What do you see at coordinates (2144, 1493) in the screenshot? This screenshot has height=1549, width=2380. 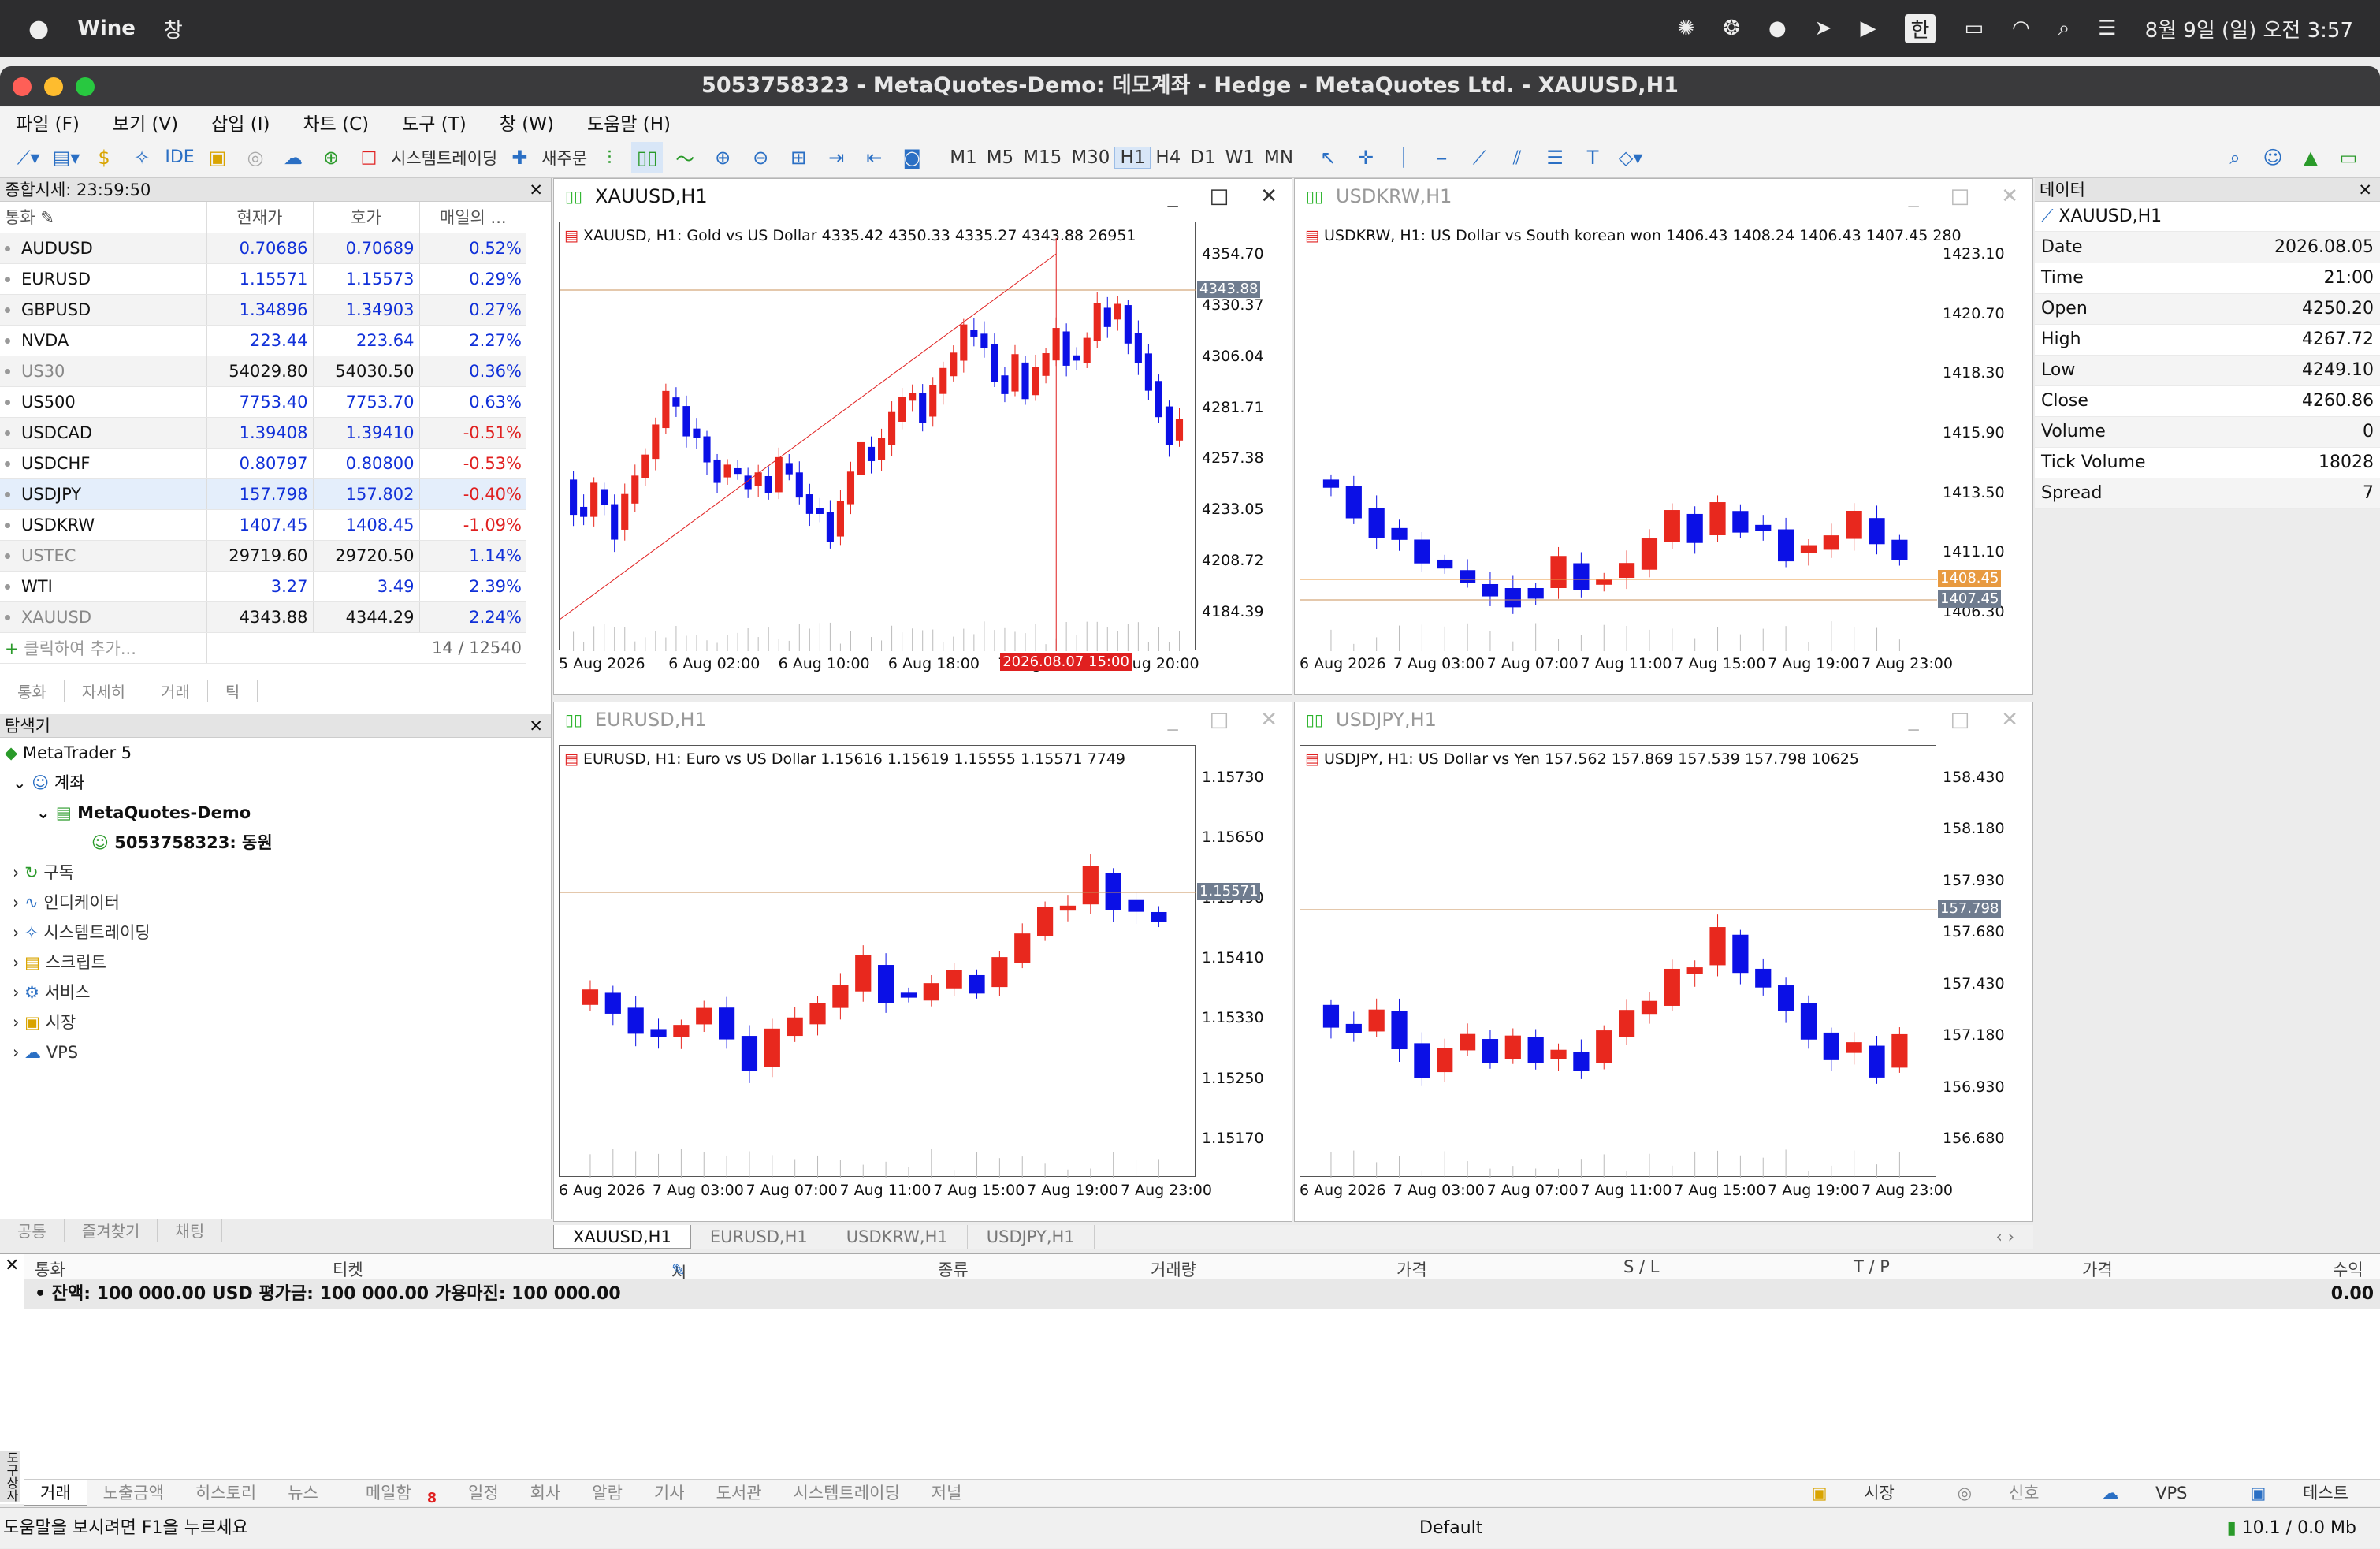 I see `vps-link: ☁ VPS` at bounding box center [2144, 1493].